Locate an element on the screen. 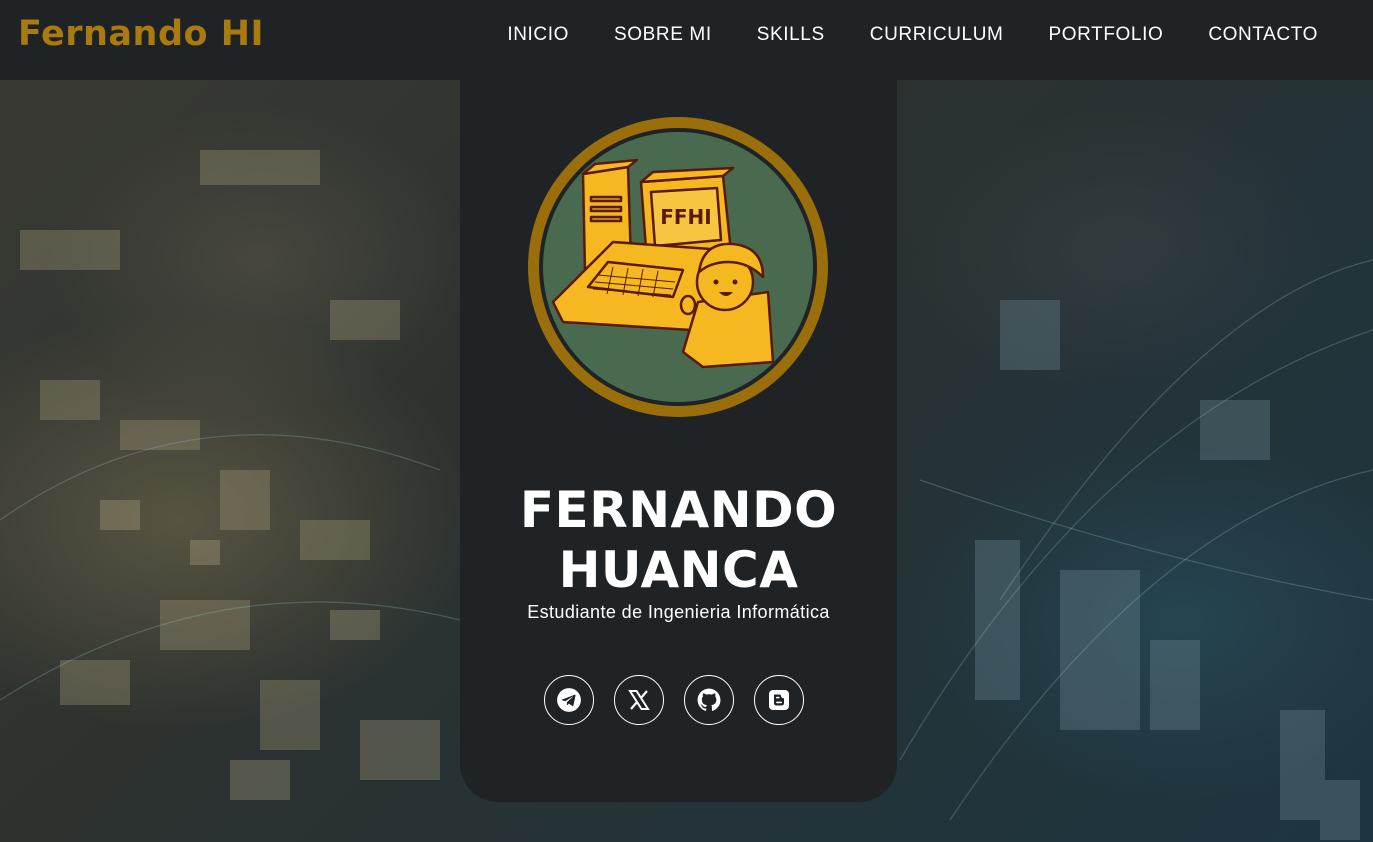 Image resolution: width=1373 pixels, height=842 pixels. x-link is located at coordinates (639, 700).